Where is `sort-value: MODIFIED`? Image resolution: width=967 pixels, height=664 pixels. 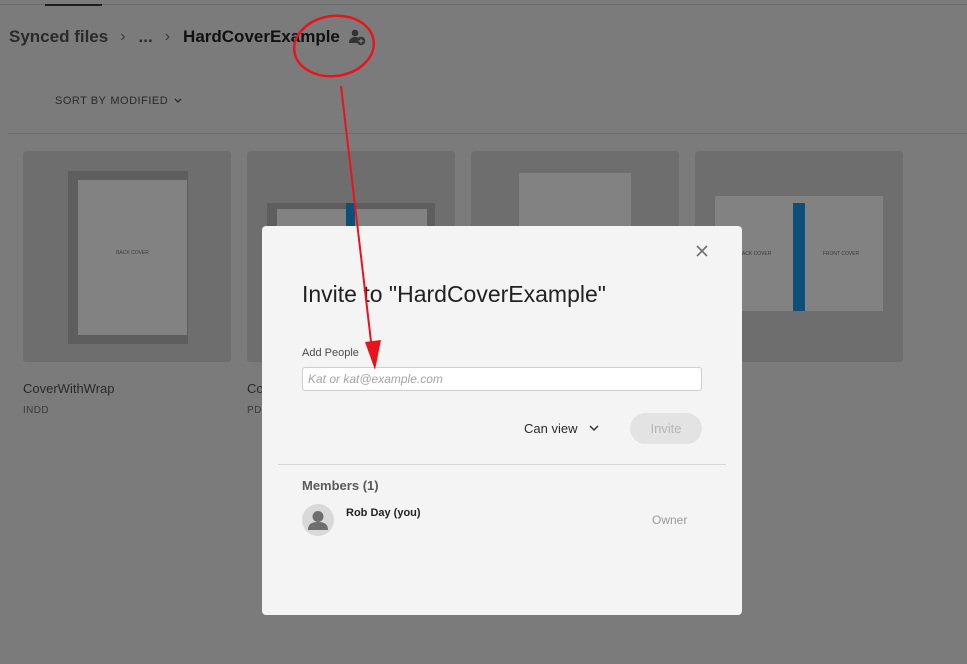
sort-value: MODIFIED is located at coordinates (139, 101).